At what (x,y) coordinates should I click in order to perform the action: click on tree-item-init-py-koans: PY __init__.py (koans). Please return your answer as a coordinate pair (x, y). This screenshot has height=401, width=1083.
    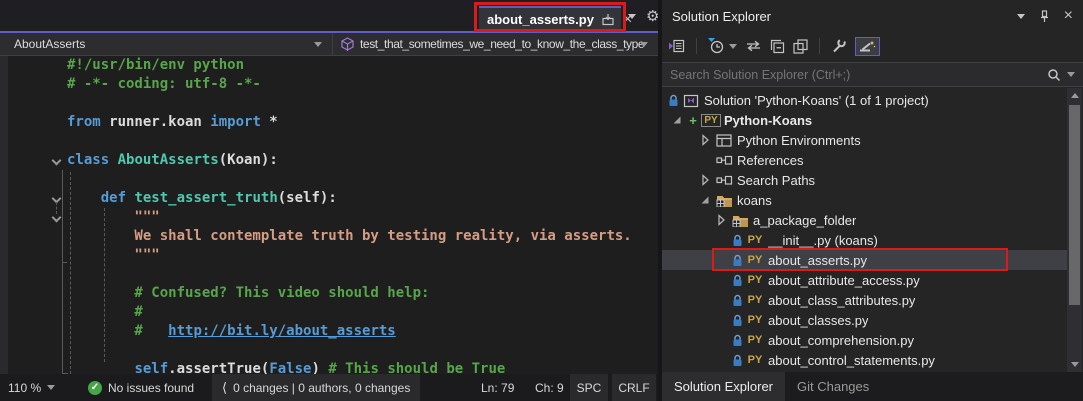
    Looking at the image, I should click on (864, 240).